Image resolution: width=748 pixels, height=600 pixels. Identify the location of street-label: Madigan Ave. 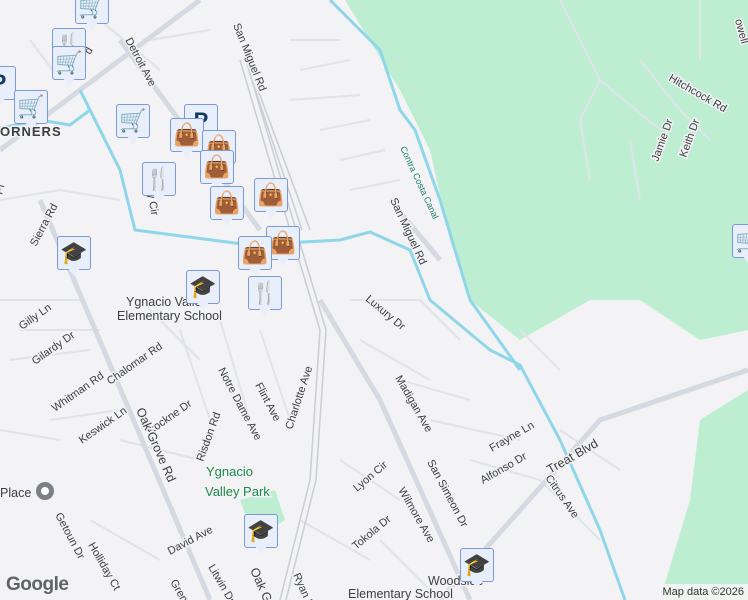
(413, 404).